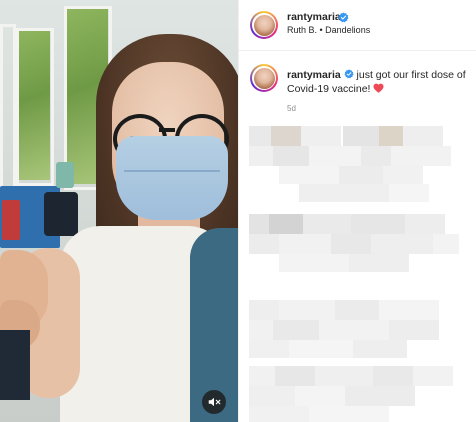 This screenshot has width=476, height=422. Describe the element at coordinates (314, 75) in the screenshot. I see `caption-username: rantymaria` at that location.